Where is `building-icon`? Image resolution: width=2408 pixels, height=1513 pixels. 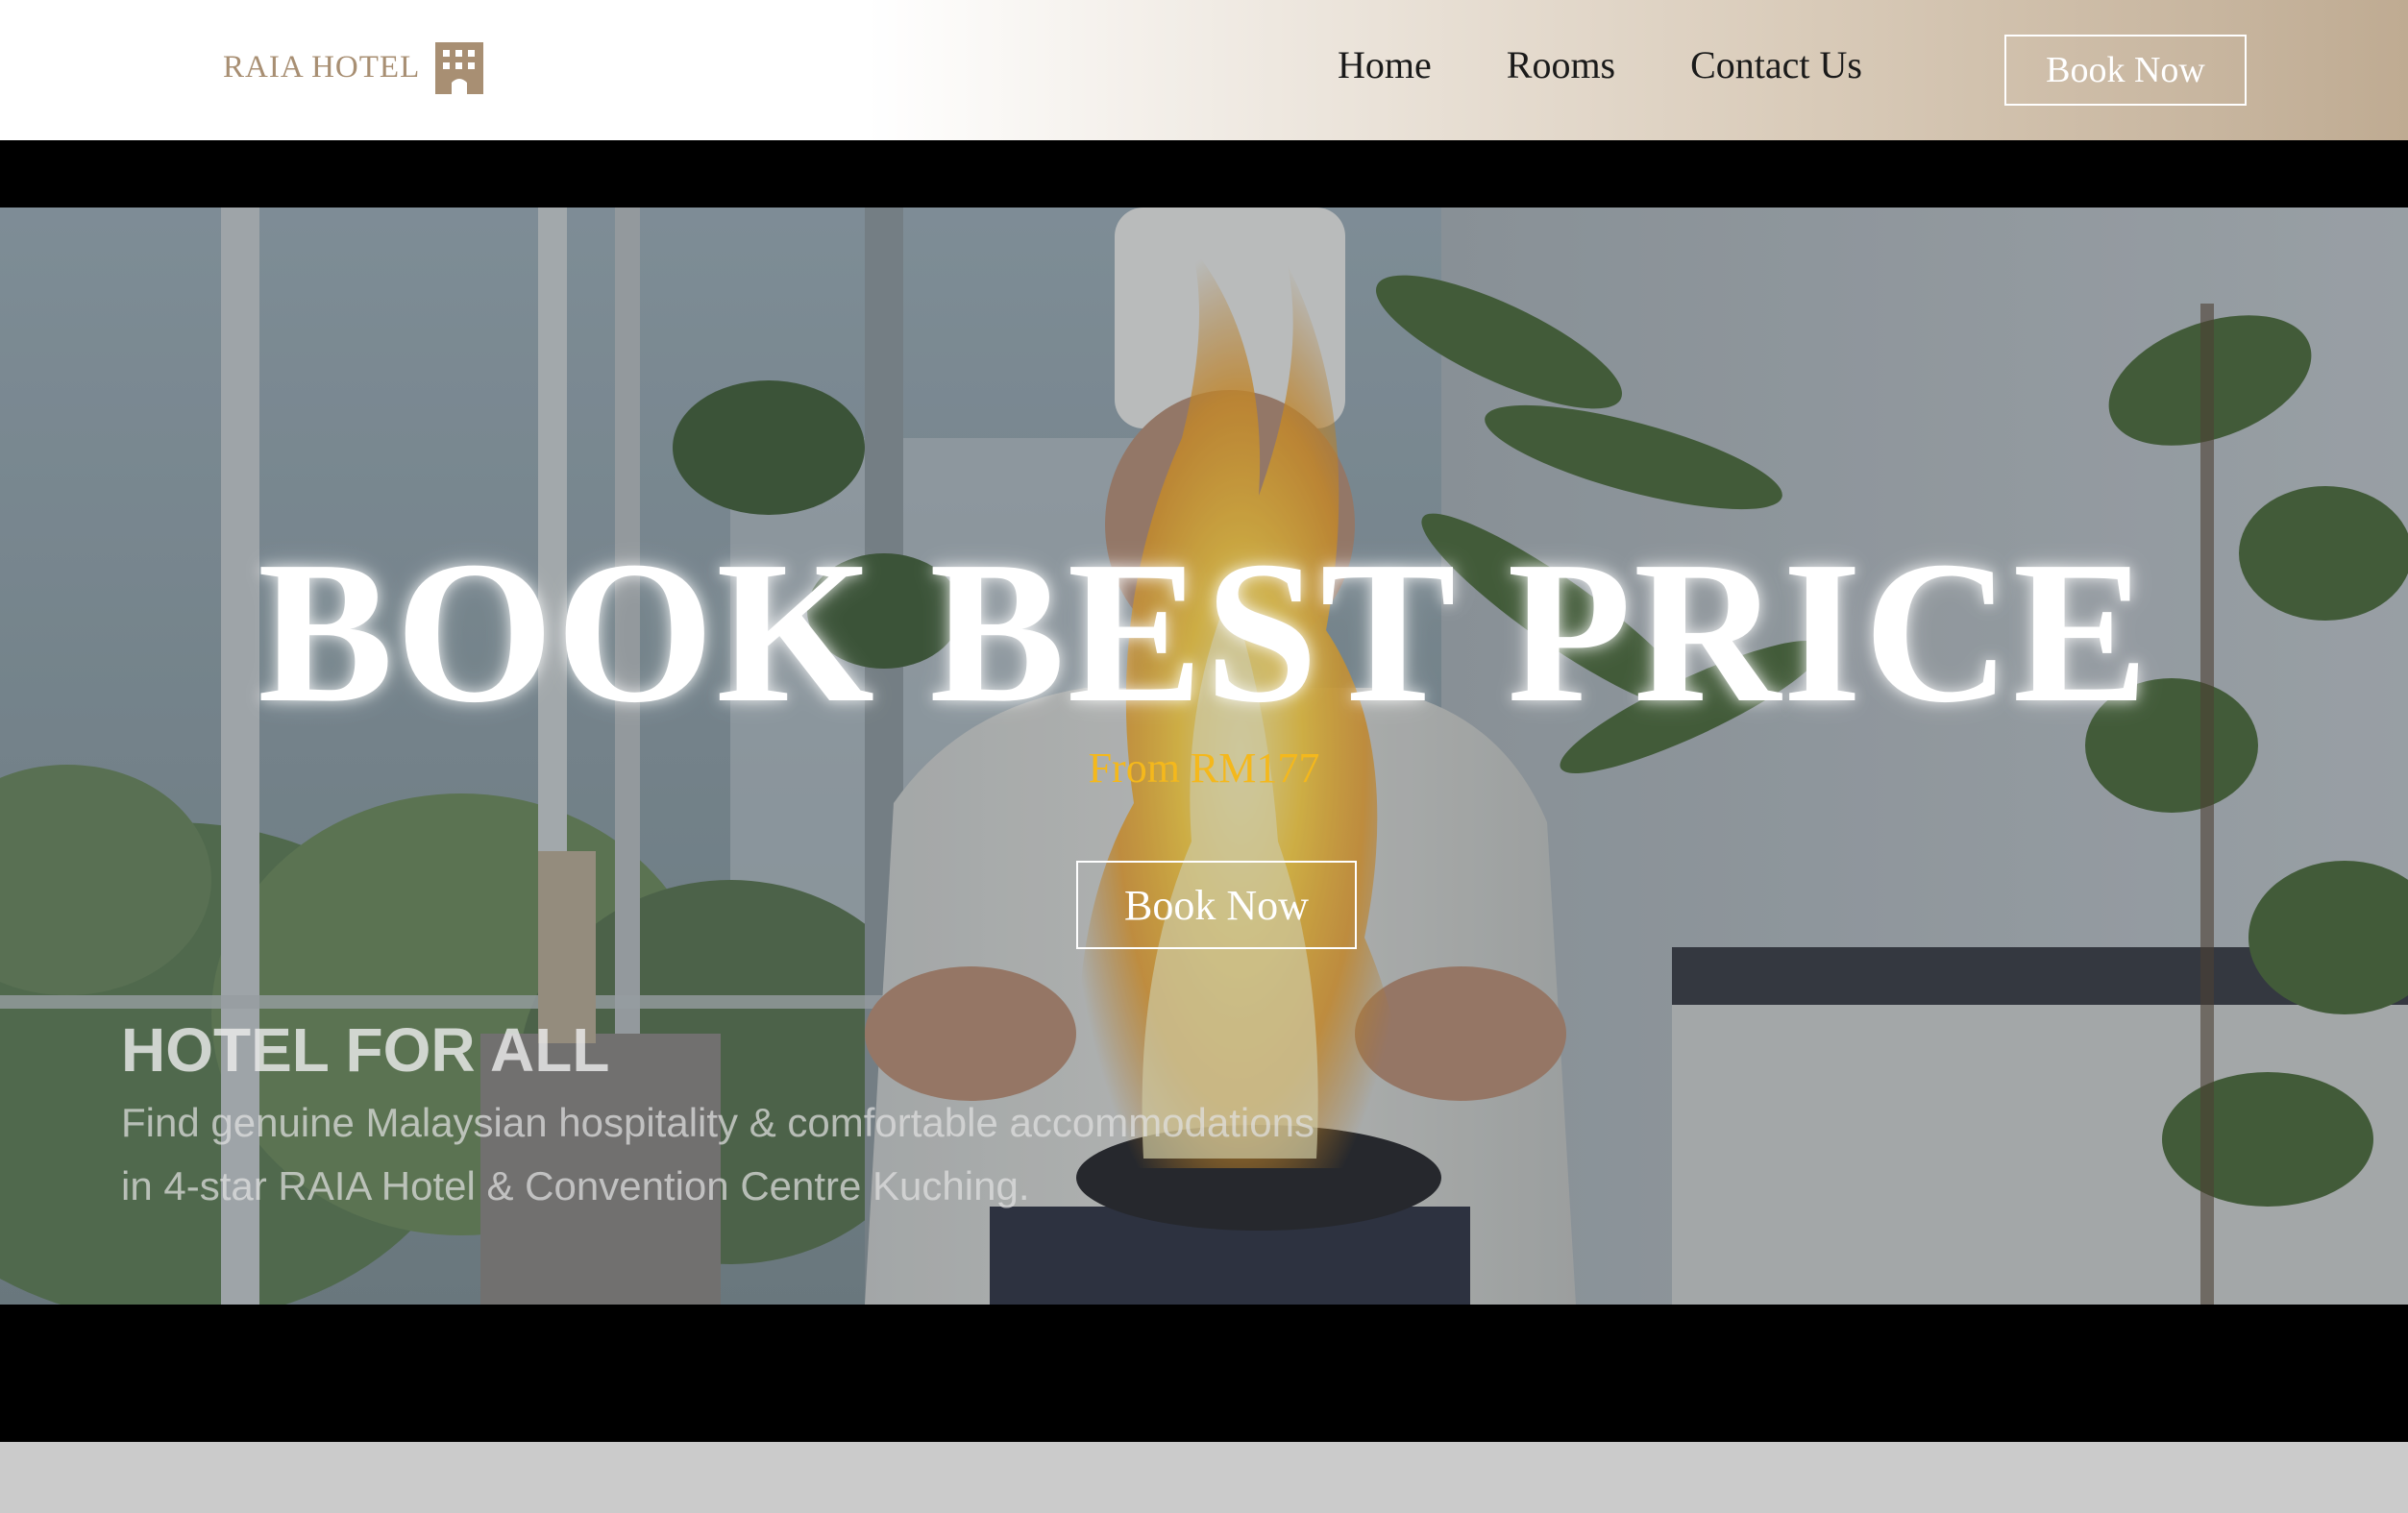
building-icon is located at coordinates (459, 67).